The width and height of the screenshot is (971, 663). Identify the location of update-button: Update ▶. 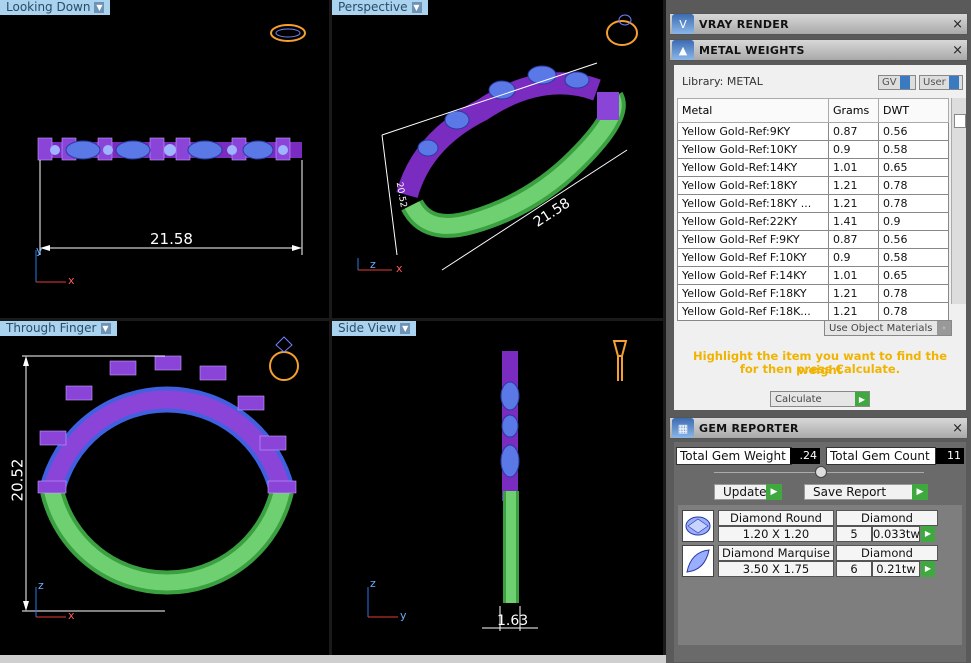
(748, 492).